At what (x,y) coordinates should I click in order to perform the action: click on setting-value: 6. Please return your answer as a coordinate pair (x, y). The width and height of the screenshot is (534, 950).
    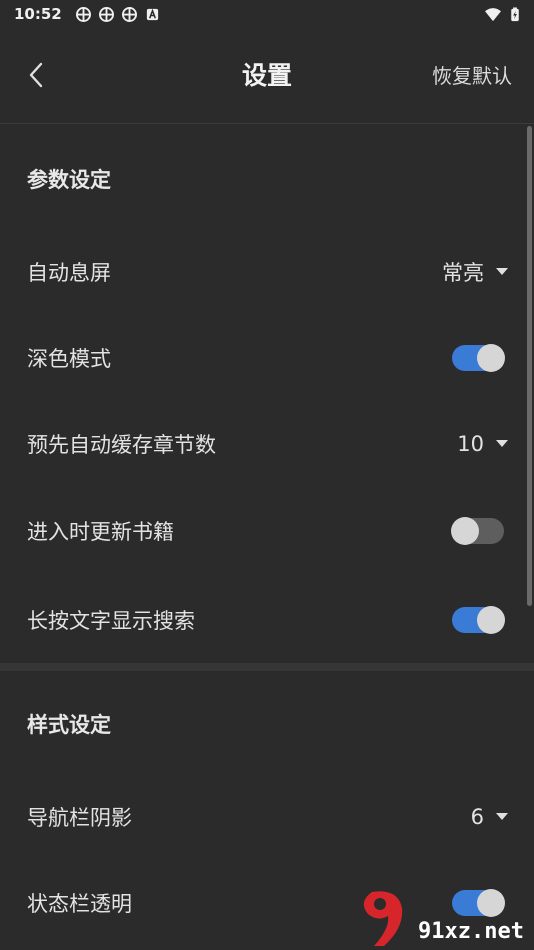
    Looking at the image, I should click on (477, 817).